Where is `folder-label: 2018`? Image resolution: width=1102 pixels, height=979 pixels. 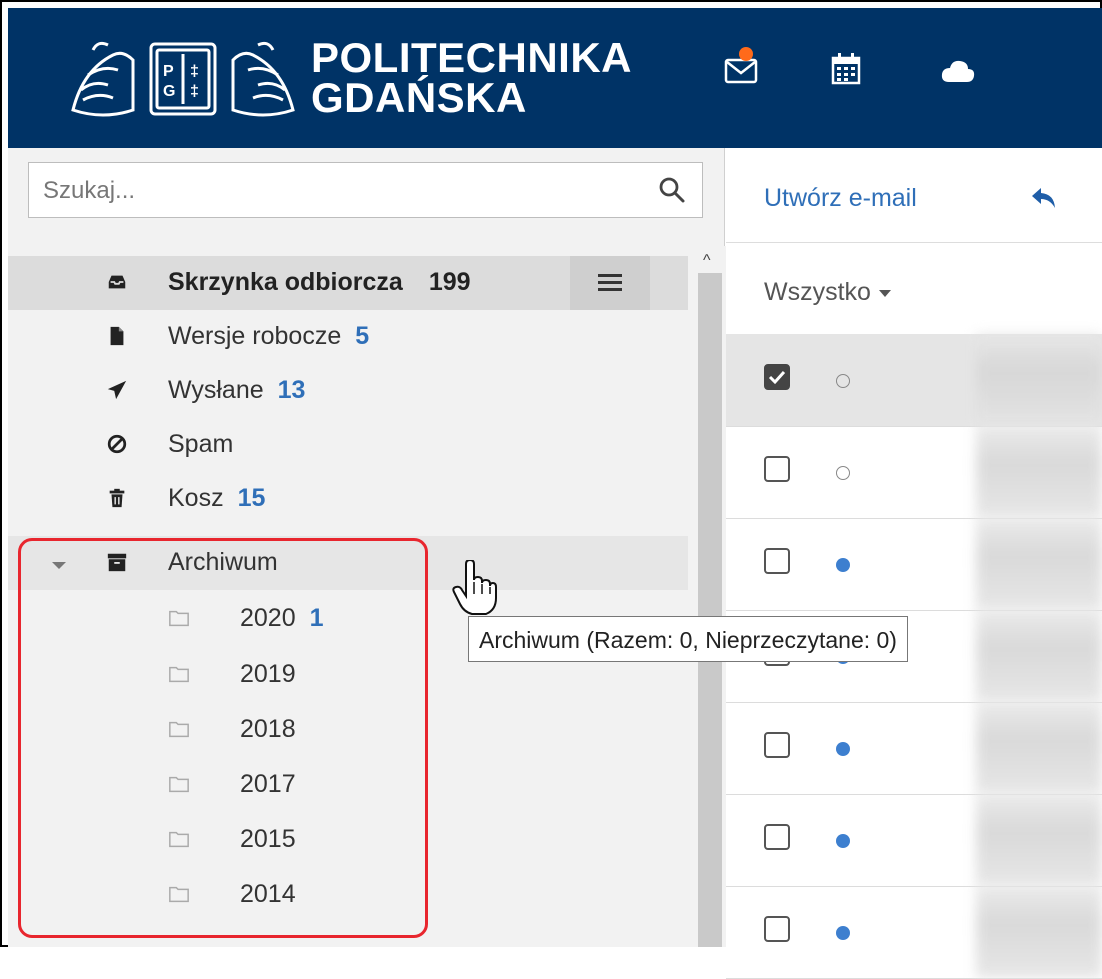
folder-label: 2018 is located at coordinates (268, 729).